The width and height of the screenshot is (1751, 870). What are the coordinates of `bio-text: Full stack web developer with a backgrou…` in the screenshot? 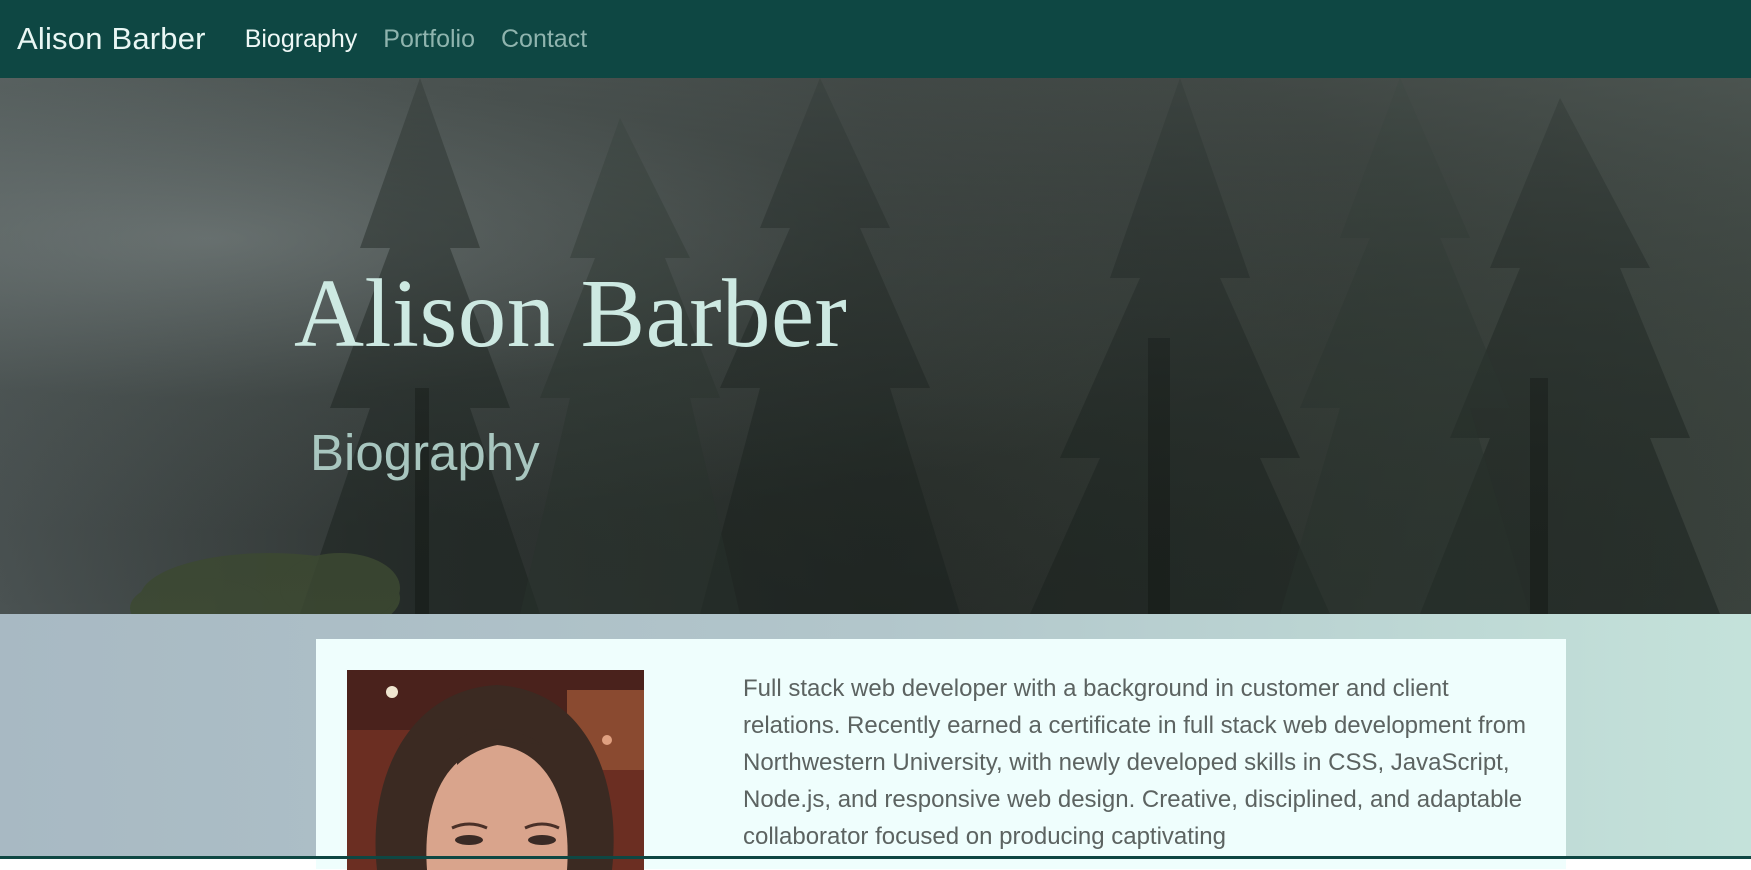 It's located at (1135, 762).